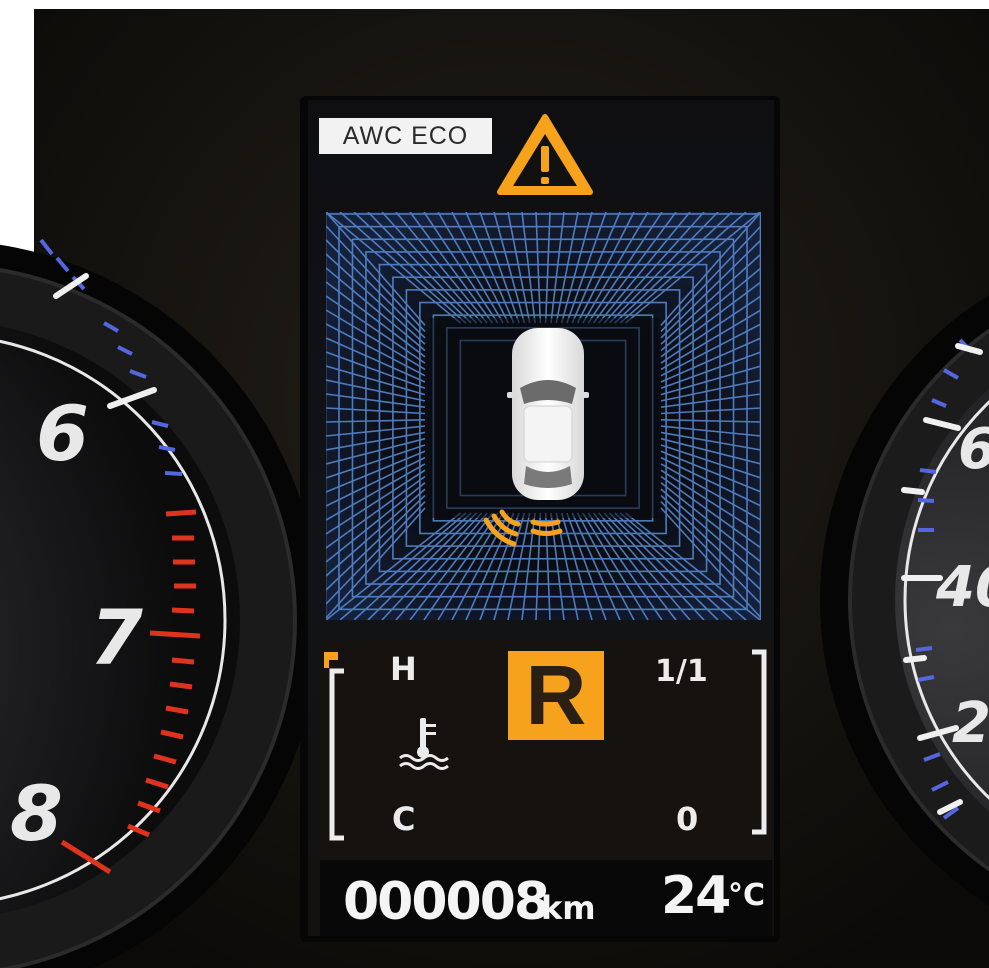  What do you see at coordinates (747, 895) in the screenshot?
I see `outside-temperature-unit: °C` at bounding box center [747, 895].